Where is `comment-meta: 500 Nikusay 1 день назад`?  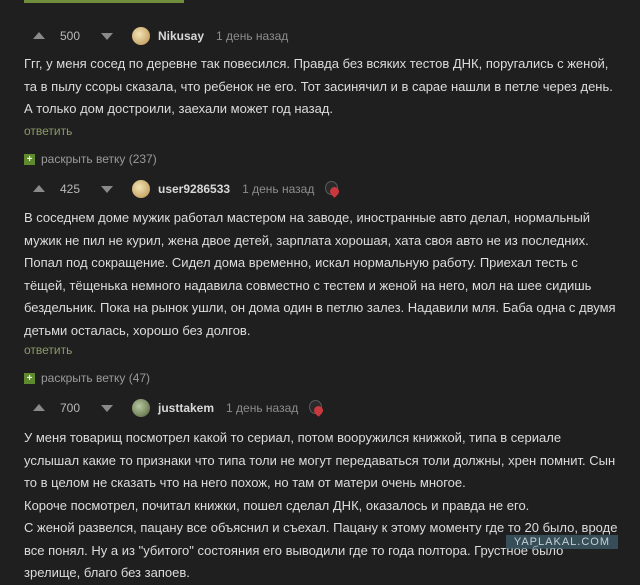
comment-meta: 500 Nikusay 1 день назад is located at coordinates (156, 36).